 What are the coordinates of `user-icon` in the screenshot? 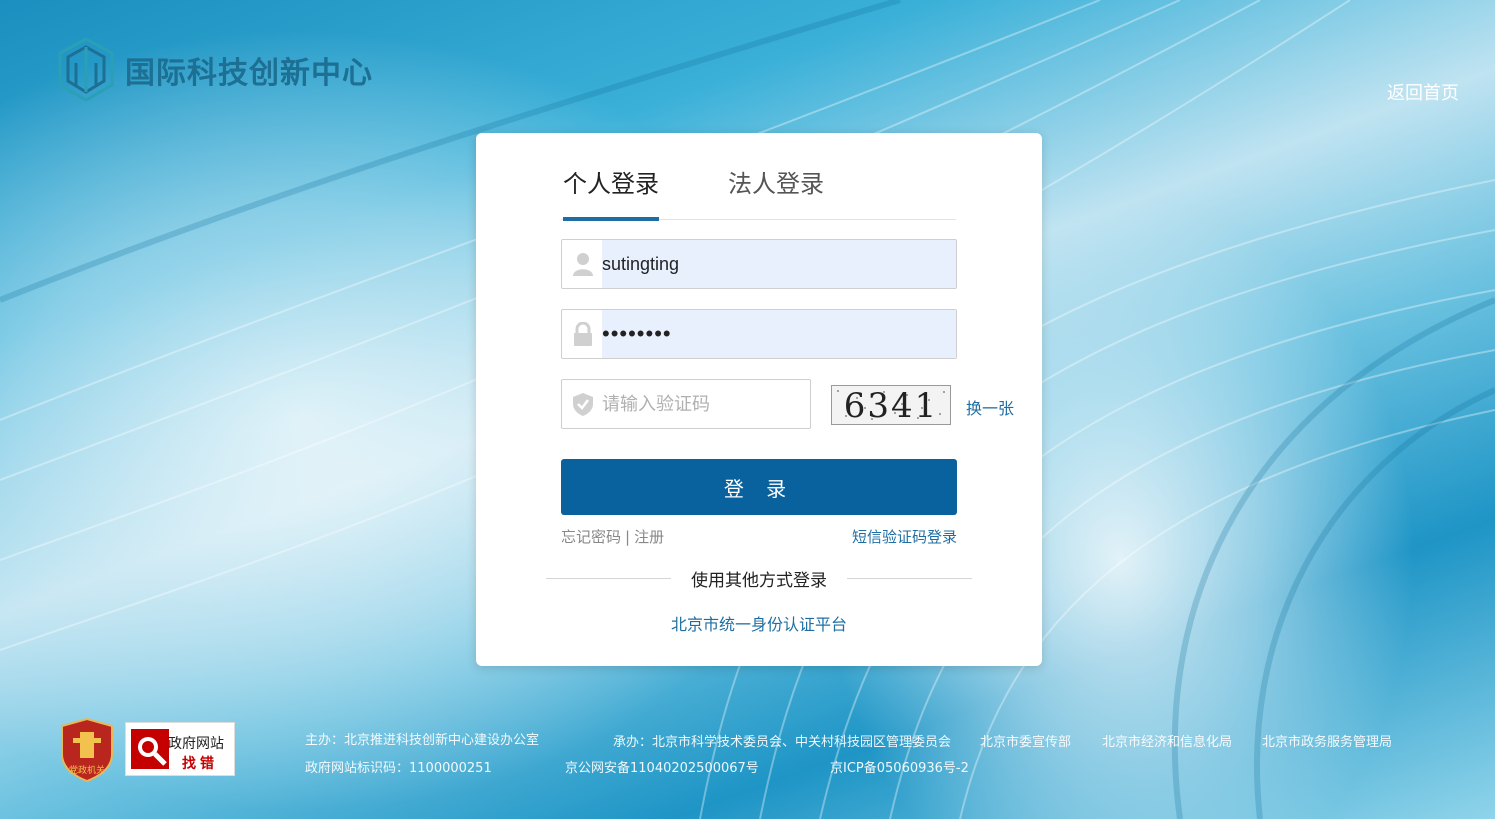 It's located at (583, 264).